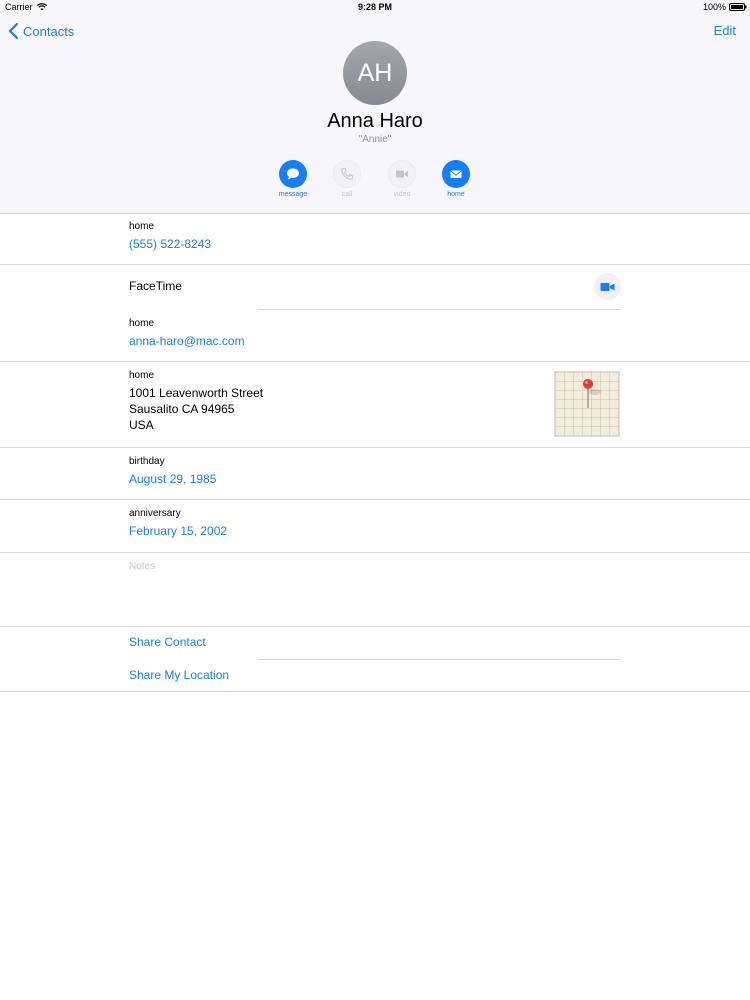  What do you see at coordinates (375, 139) in the screenshot?
I see `contact-nickname: "Annie"` at bounding box center [375, 139].